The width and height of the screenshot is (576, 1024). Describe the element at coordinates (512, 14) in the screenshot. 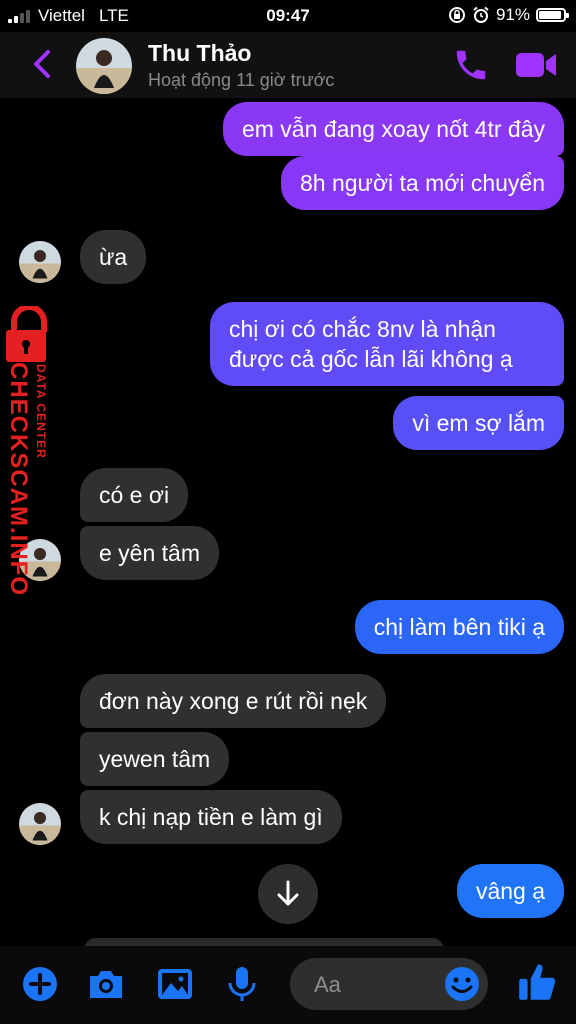

I see `battery-percent: 91%` at that location.